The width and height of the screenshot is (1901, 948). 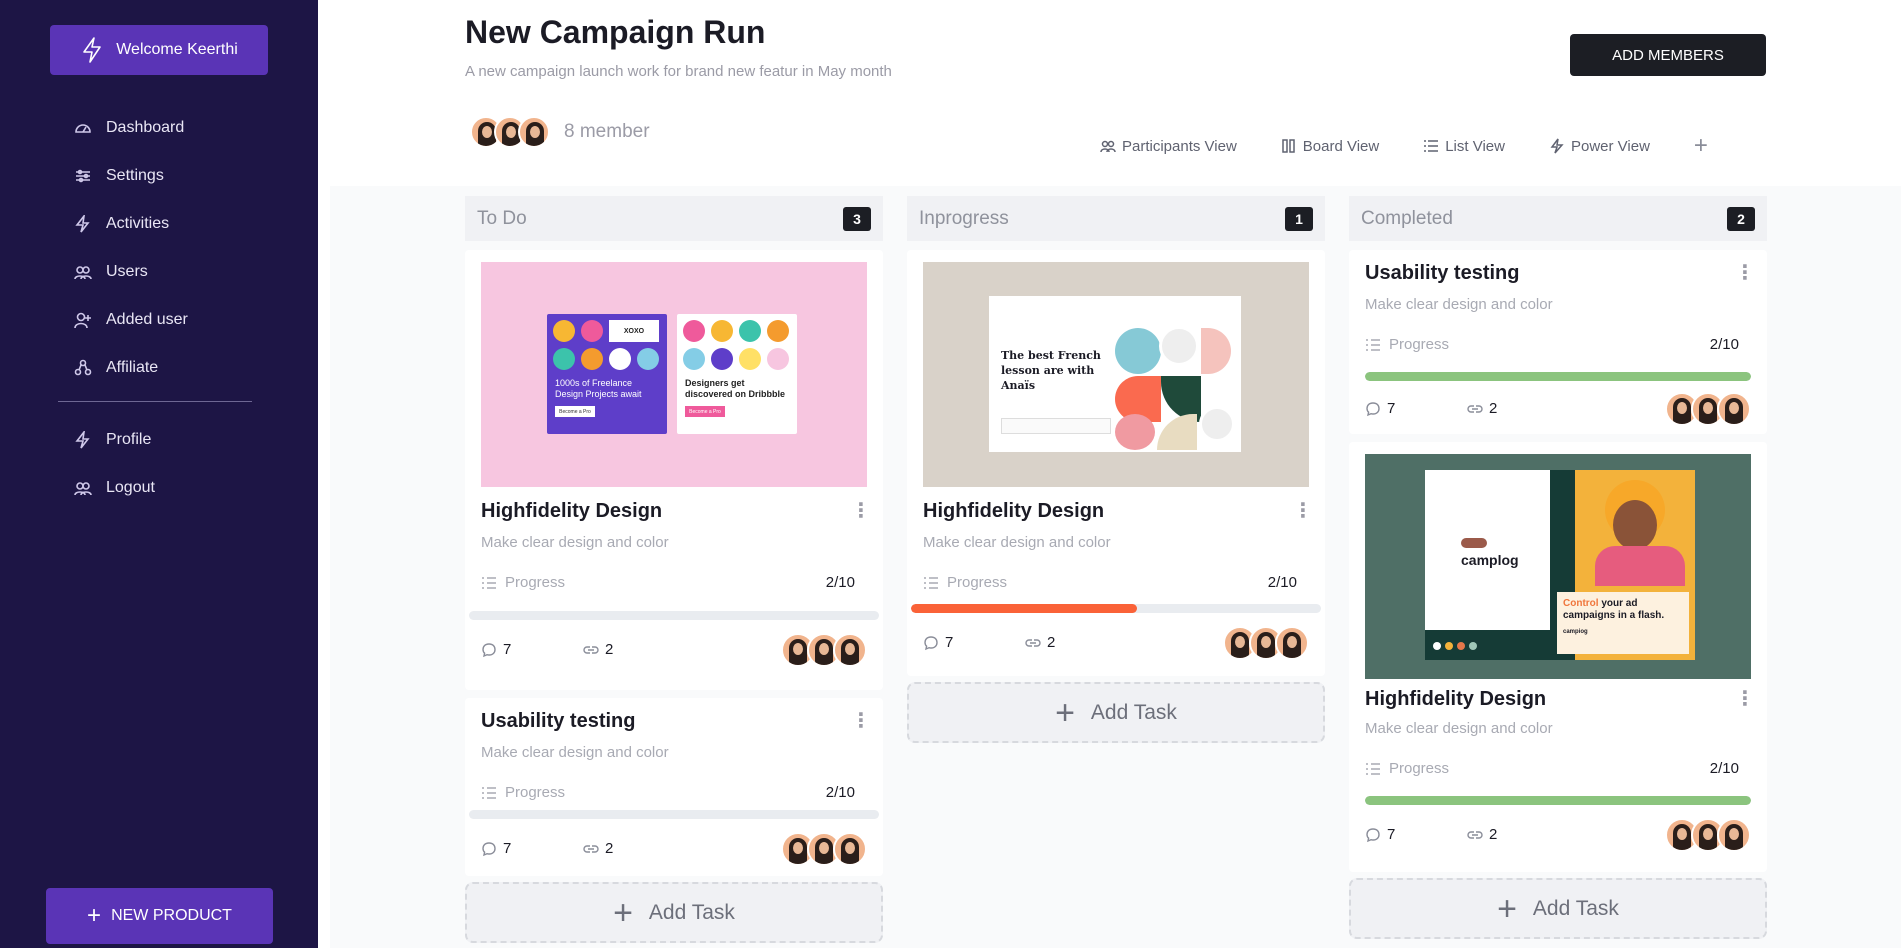 I want to click on progress-bar, so click(x=674, y=615).